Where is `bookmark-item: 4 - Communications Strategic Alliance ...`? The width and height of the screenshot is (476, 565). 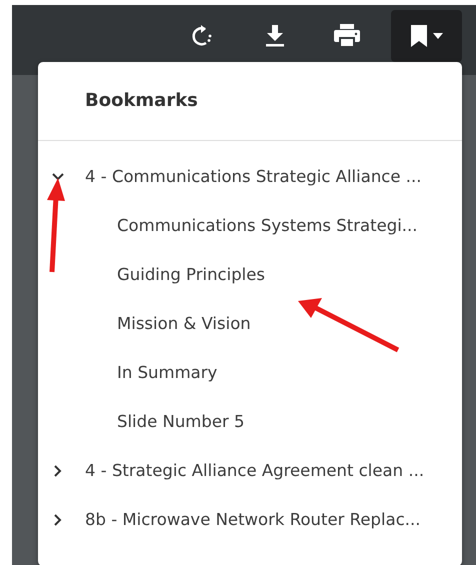
bookmark-item: 4 - Communications Strategic Alliance ... is located at coordinates (253, 176).